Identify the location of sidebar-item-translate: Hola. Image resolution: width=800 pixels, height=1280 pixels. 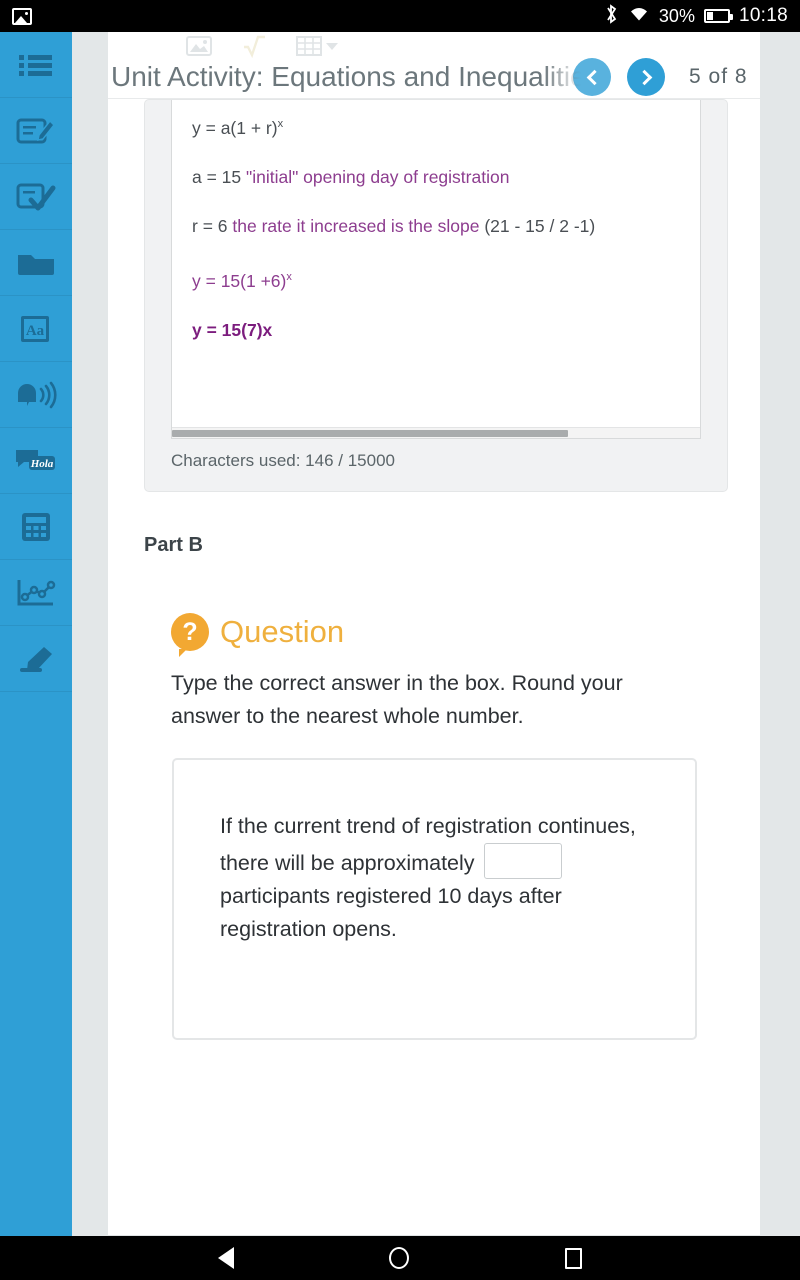
(36, 461).